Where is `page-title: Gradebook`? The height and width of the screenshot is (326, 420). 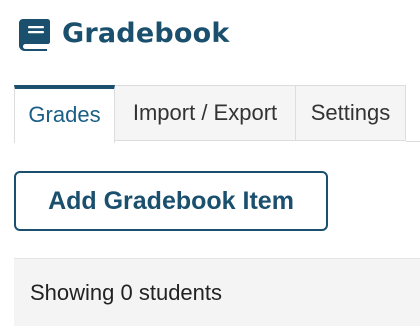
page-title: Gradebook is located at coordinates (146, 33).